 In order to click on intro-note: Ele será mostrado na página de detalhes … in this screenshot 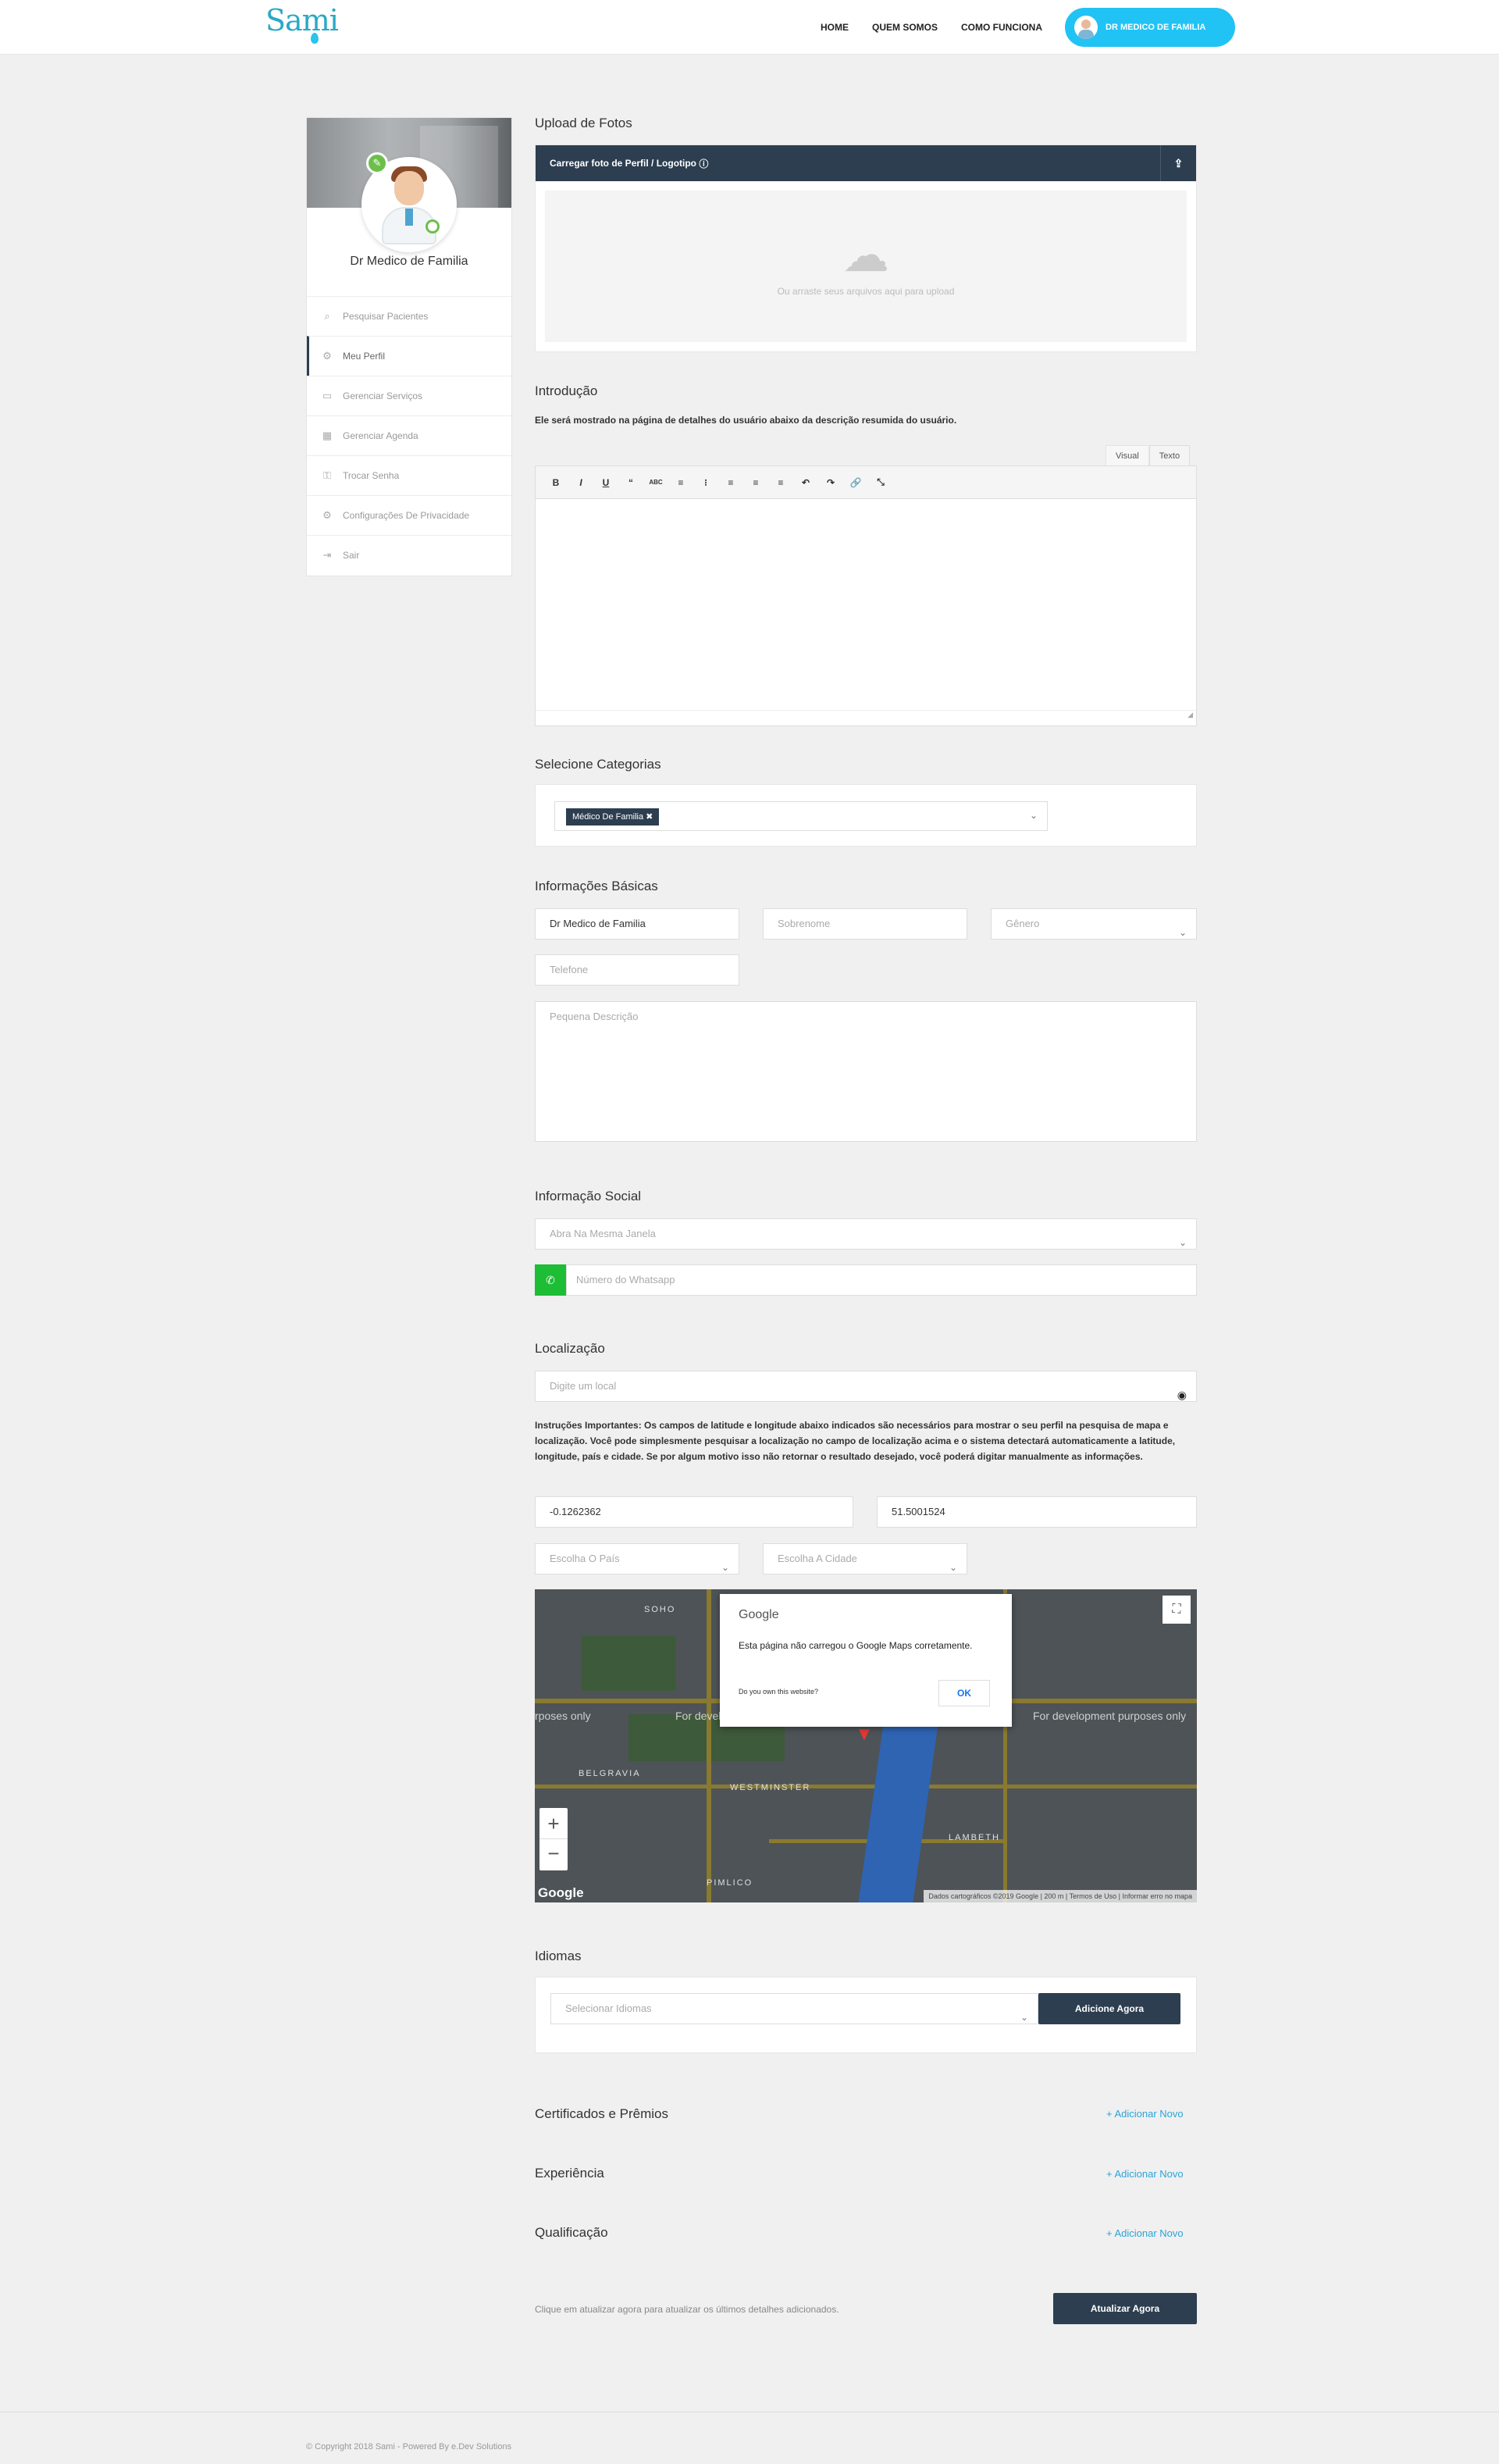, I will do `click(746, 420)`.